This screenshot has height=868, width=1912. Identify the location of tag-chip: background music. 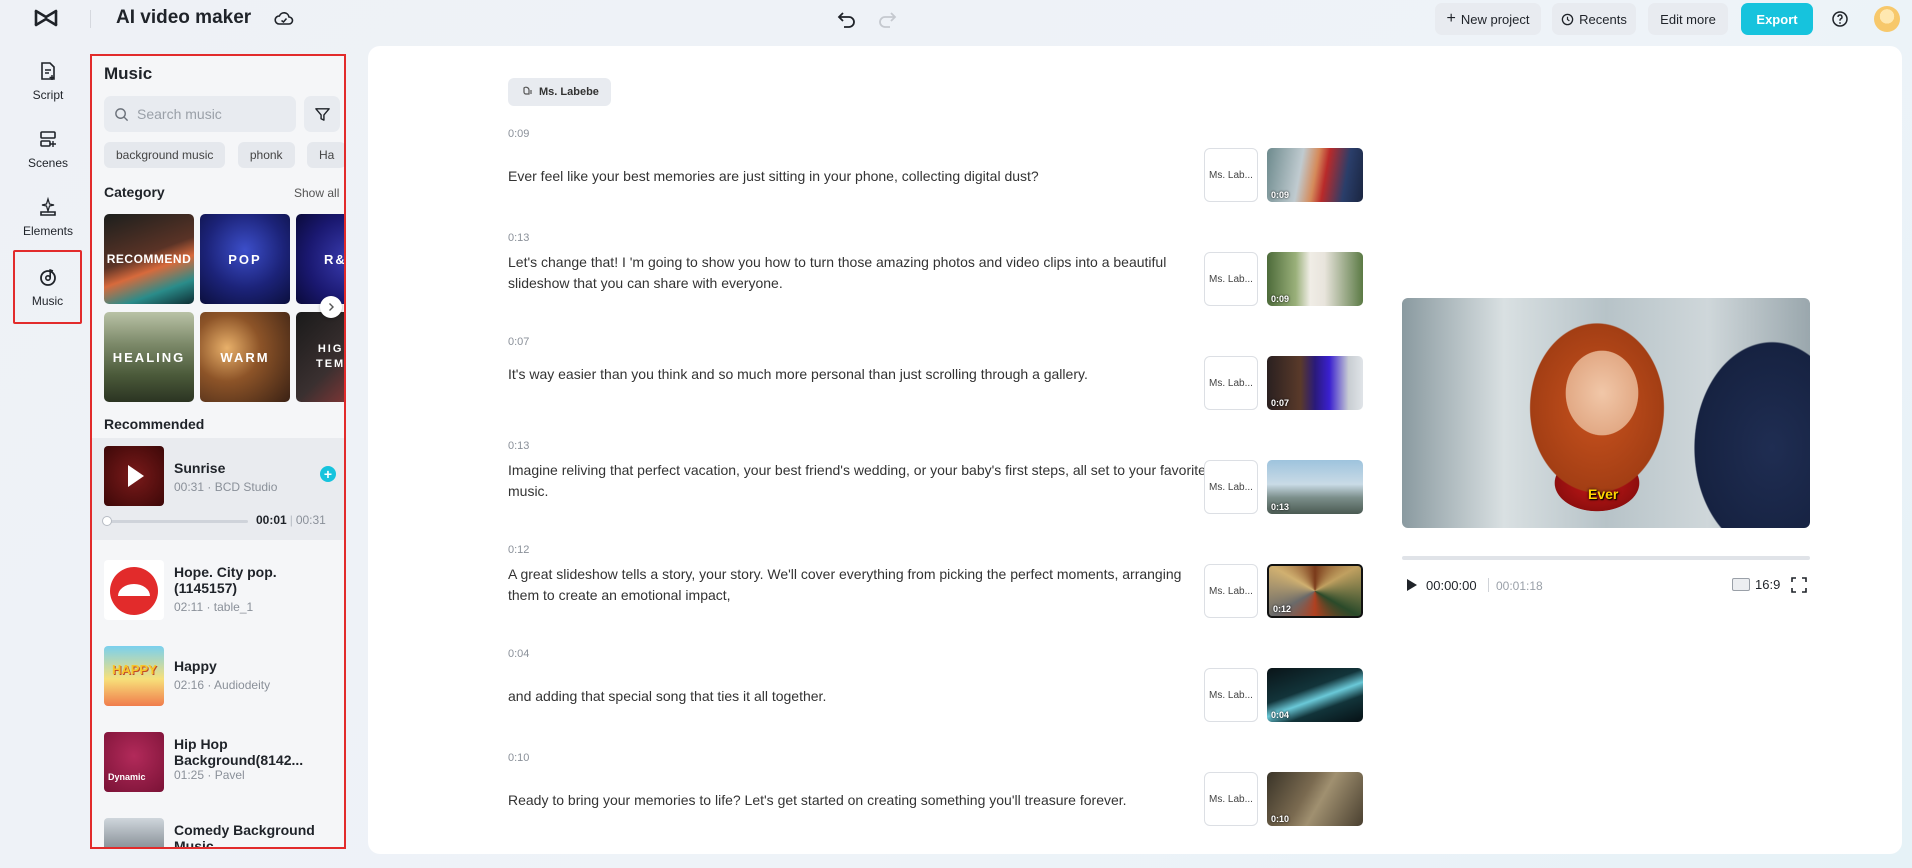
(165, 155).